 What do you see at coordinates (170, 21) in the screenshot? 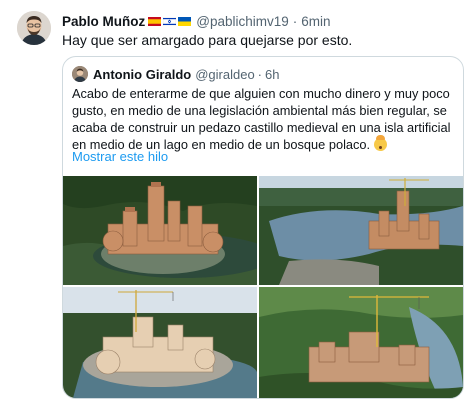
I see `israel-flag-icon` at bounding box center [170, 21].